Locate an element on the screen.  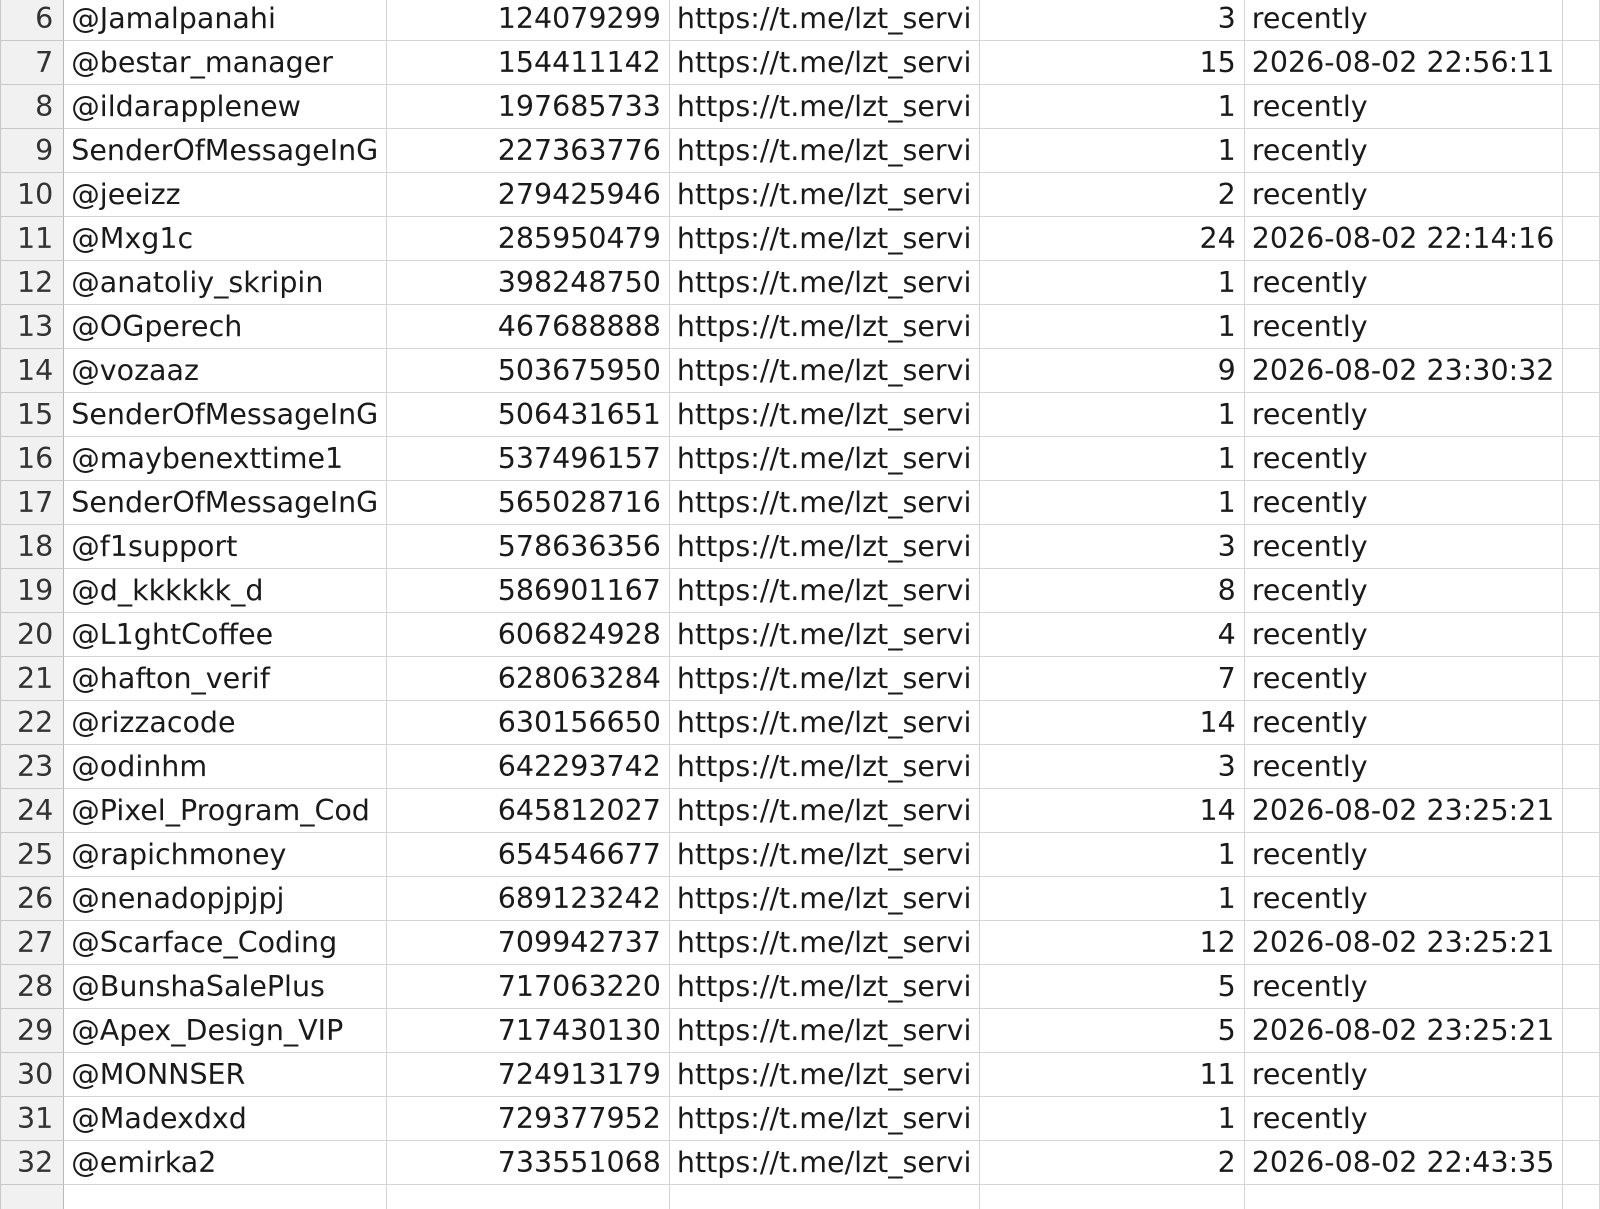
cell-count: 8 is located at coordinates (1112, 591).